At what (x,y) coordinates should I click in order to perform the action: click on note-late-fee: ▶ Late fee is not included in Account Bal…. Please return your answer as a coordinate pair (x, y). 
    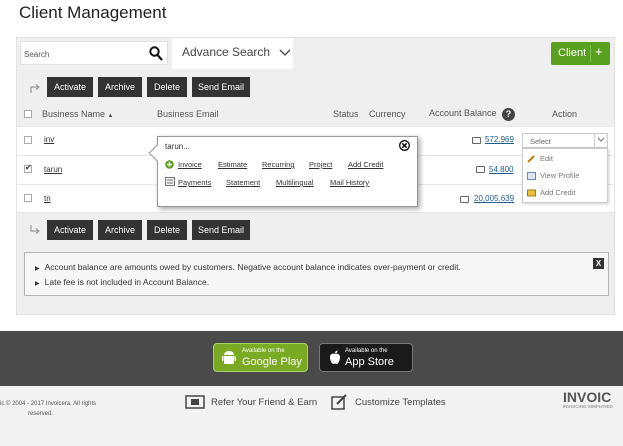
    Looking at the image, I should click on (122, 282).